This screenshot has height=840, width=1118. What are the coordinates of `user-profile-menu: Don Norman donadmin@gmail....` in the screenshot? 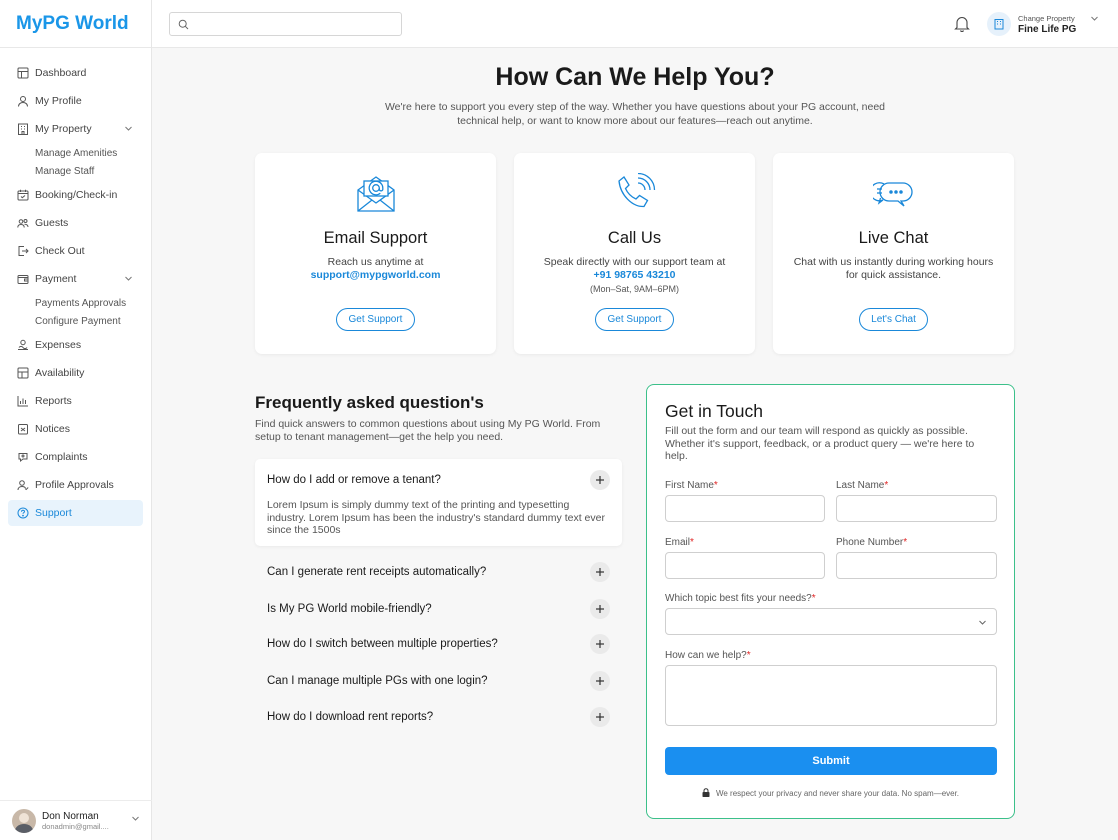 It's located at (76, 820).